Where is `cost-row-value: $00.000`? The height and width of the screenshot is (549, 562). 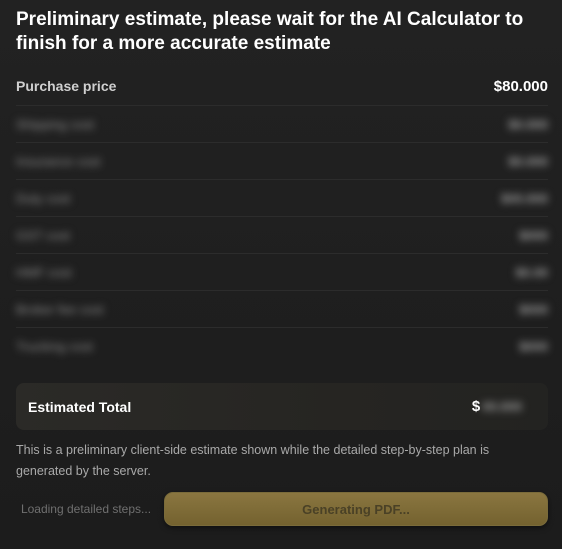
cost-row-value: $00.000 is located at coordinates (524, 198).